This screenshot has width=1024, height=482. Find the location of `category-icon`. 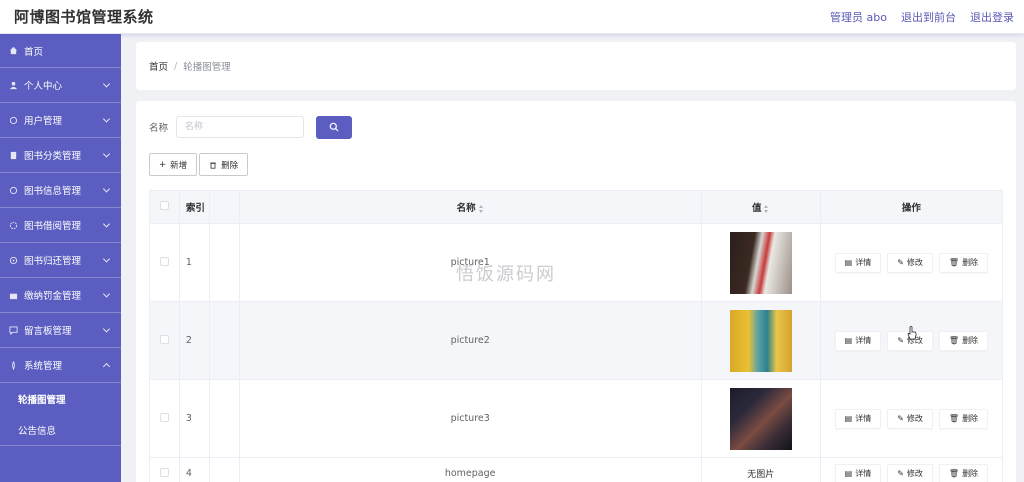

category-icon is located at coordinates (13, 155).